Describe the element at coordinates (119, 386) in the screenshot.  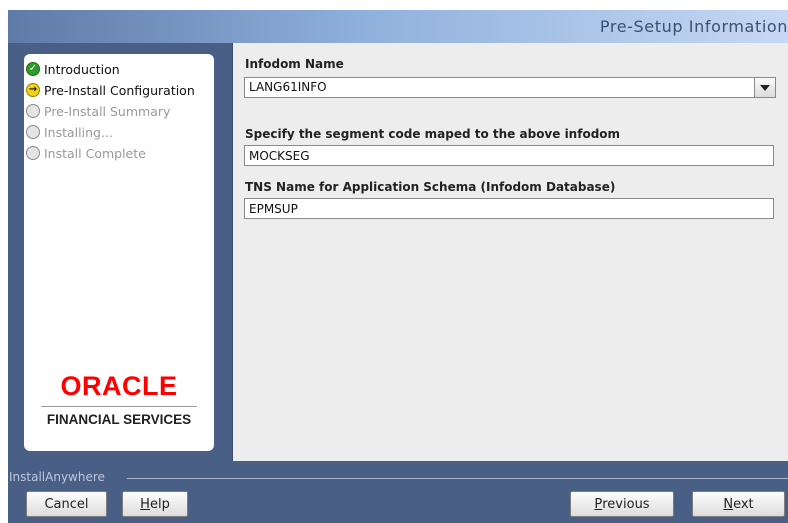
I see `oracle-logo: ORACLE` at that location.